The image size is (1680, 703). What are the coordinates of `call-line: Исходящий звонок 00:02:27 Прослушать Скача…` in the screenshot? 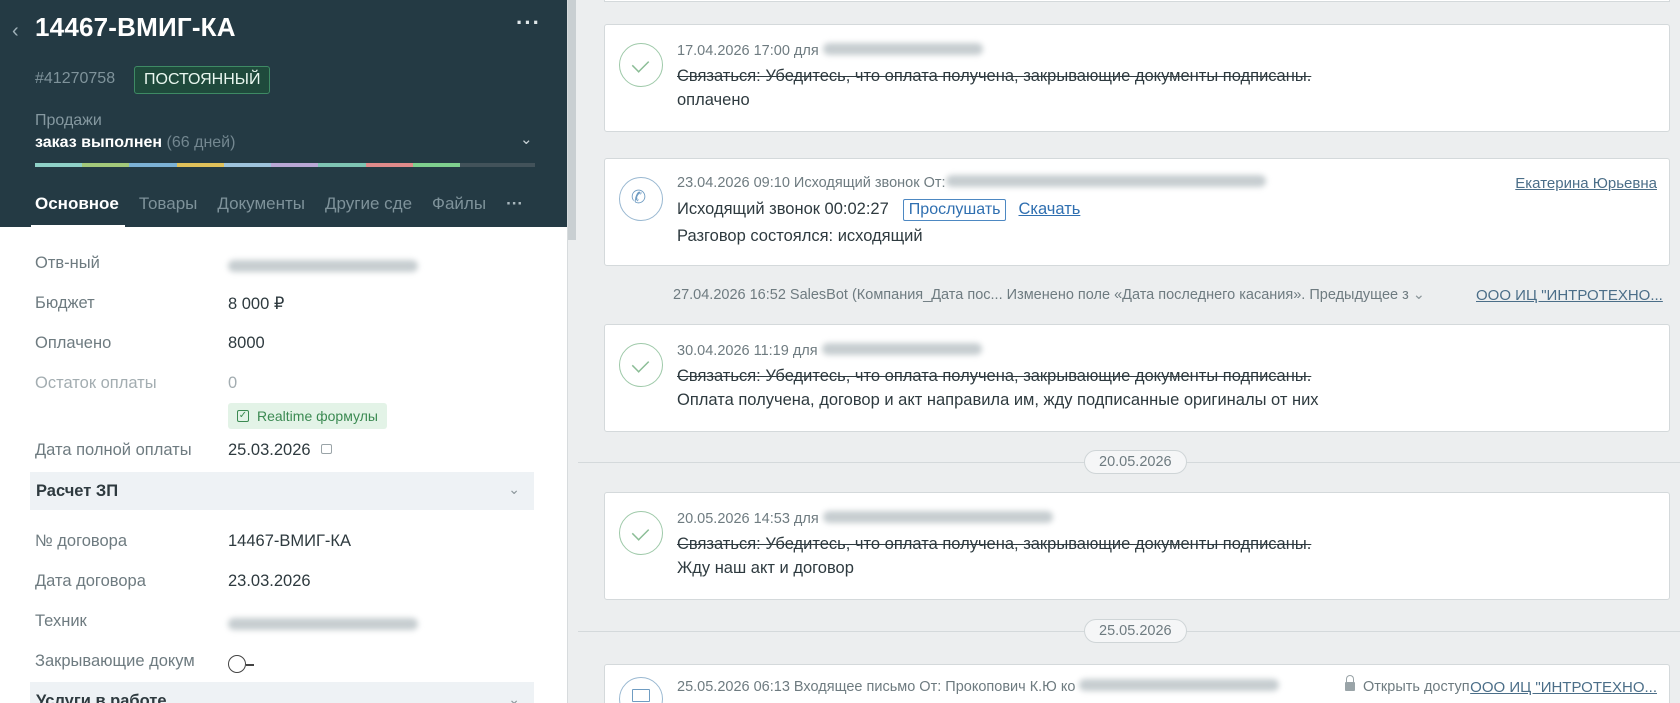 It's located at (878, 210).